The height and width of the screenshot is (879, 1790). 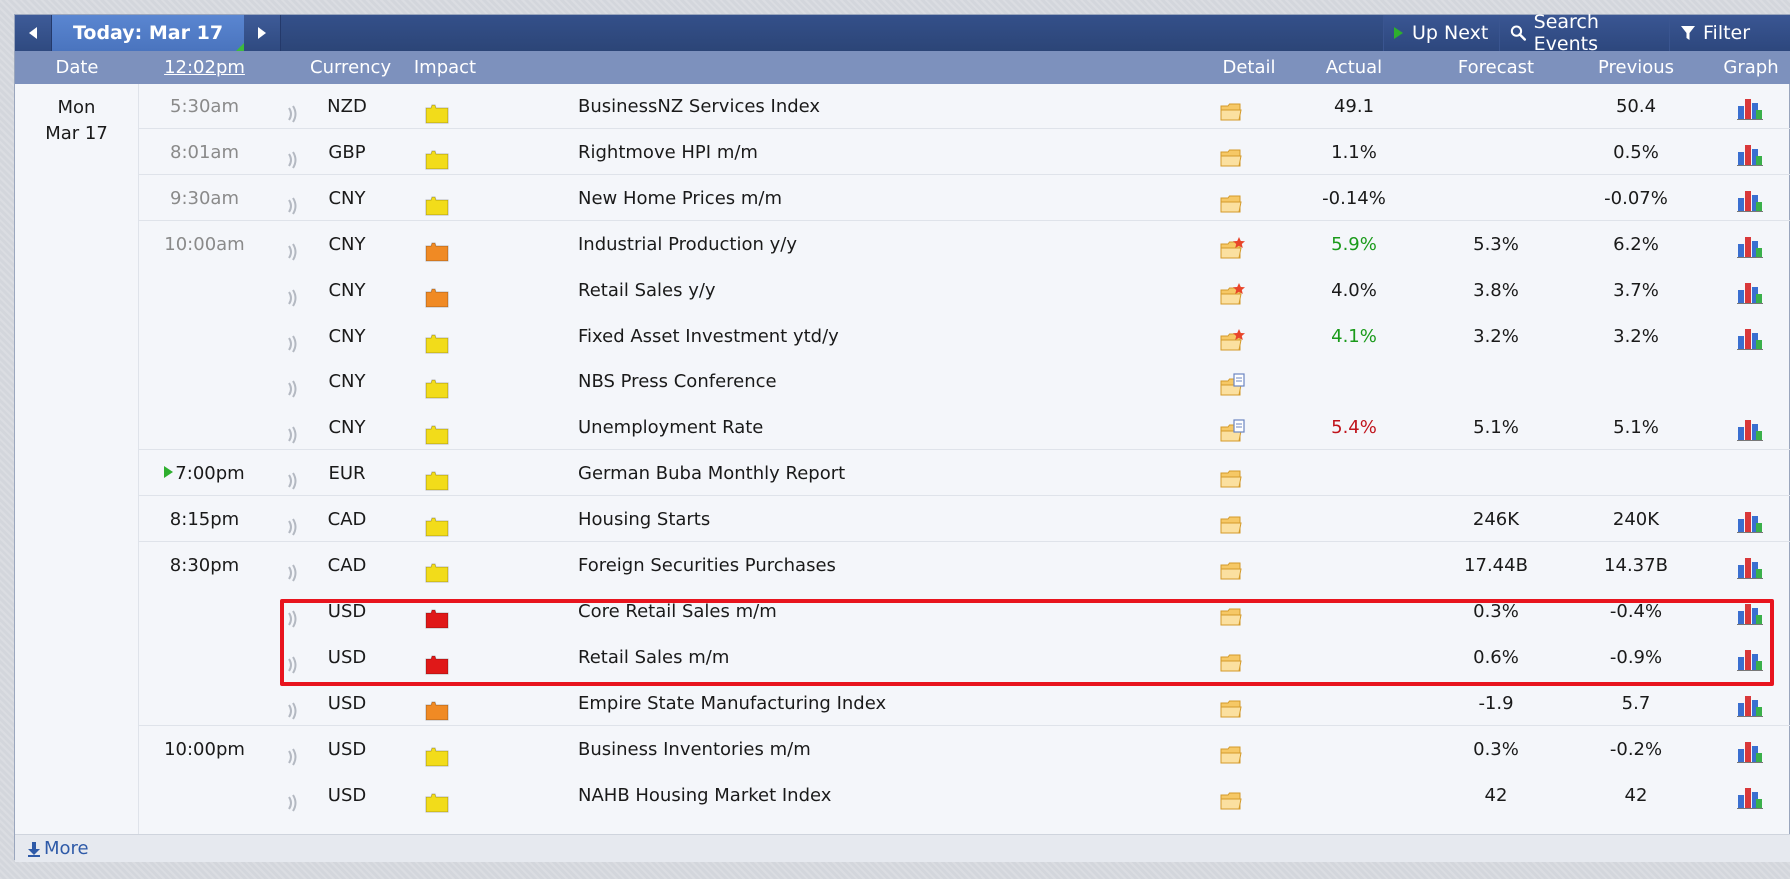 I want to click on event-name: Rightmove HPI m/m, so click(x=858, y=152).